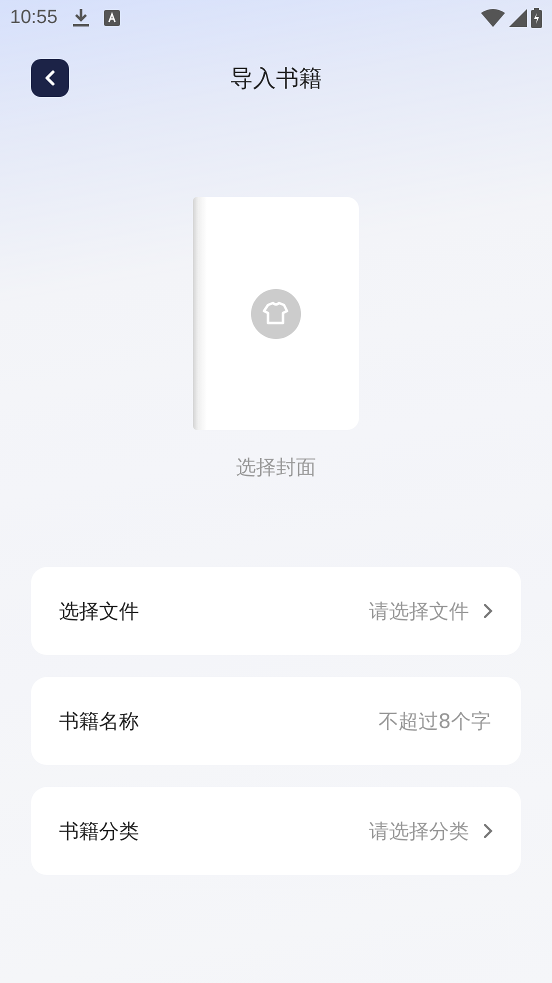  What do you see at coordinates (276, 313) in the screenshot?
I see `shirt-icon` at bounding box center [276, 313].